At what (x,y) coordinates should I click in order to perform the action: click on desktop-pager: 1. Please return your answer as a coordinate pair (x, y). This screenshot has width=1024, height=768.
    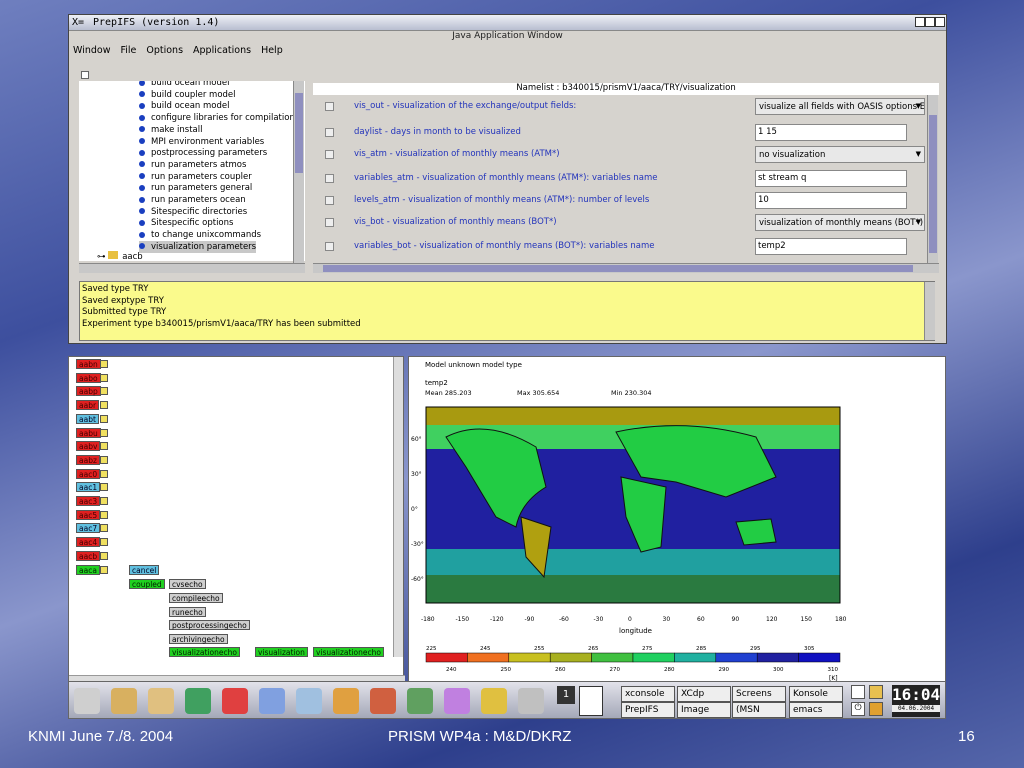
    Looking at the image, I should click on (566, 695).